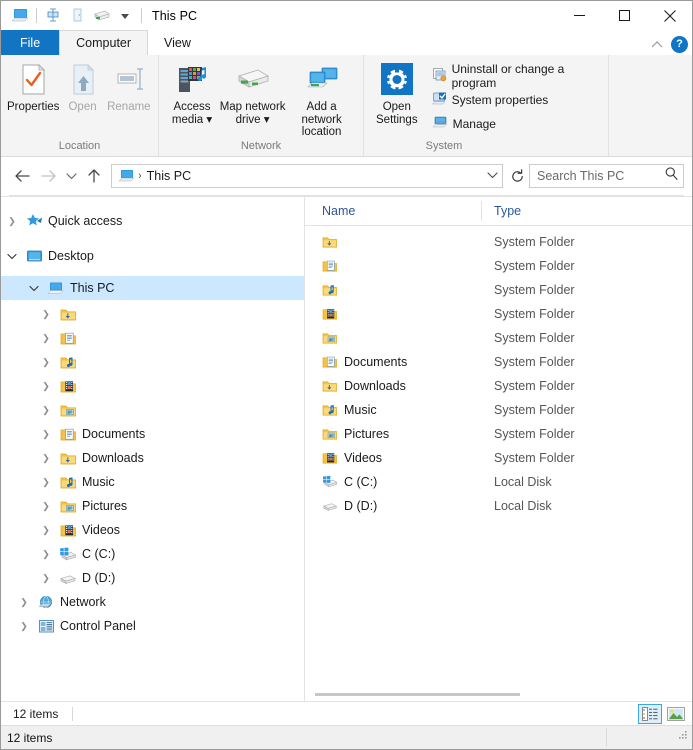 The width and height of the screenshot is (693, 750). Describe the element at coordinates (71, 176) in the screenshot. I see `recent-locations-button` at that location.